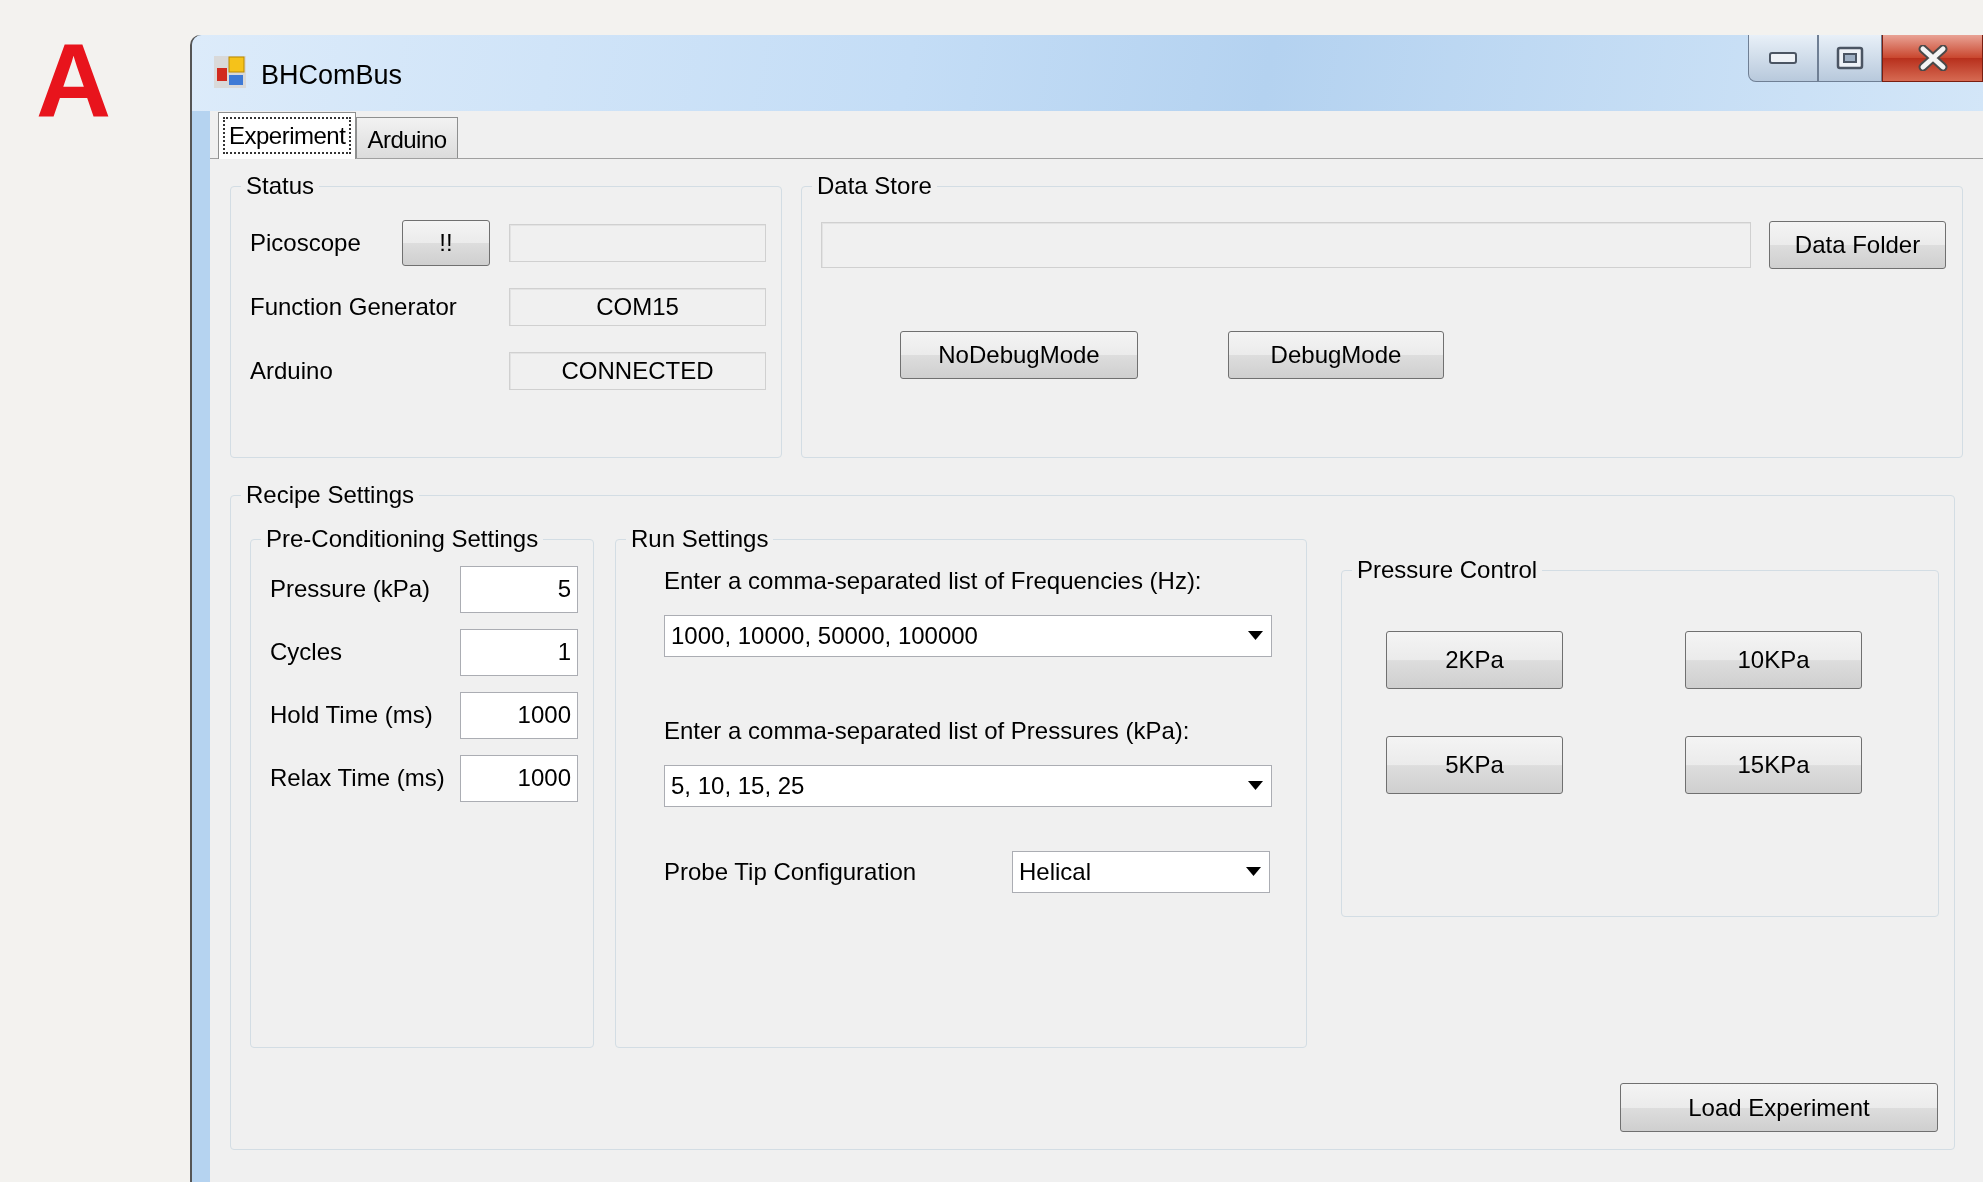 The width and height of the screenshot is (1983, 1182). Describe the element at coordinates (519, 589) in the screenshot. I see `number-field: 5` at that location.